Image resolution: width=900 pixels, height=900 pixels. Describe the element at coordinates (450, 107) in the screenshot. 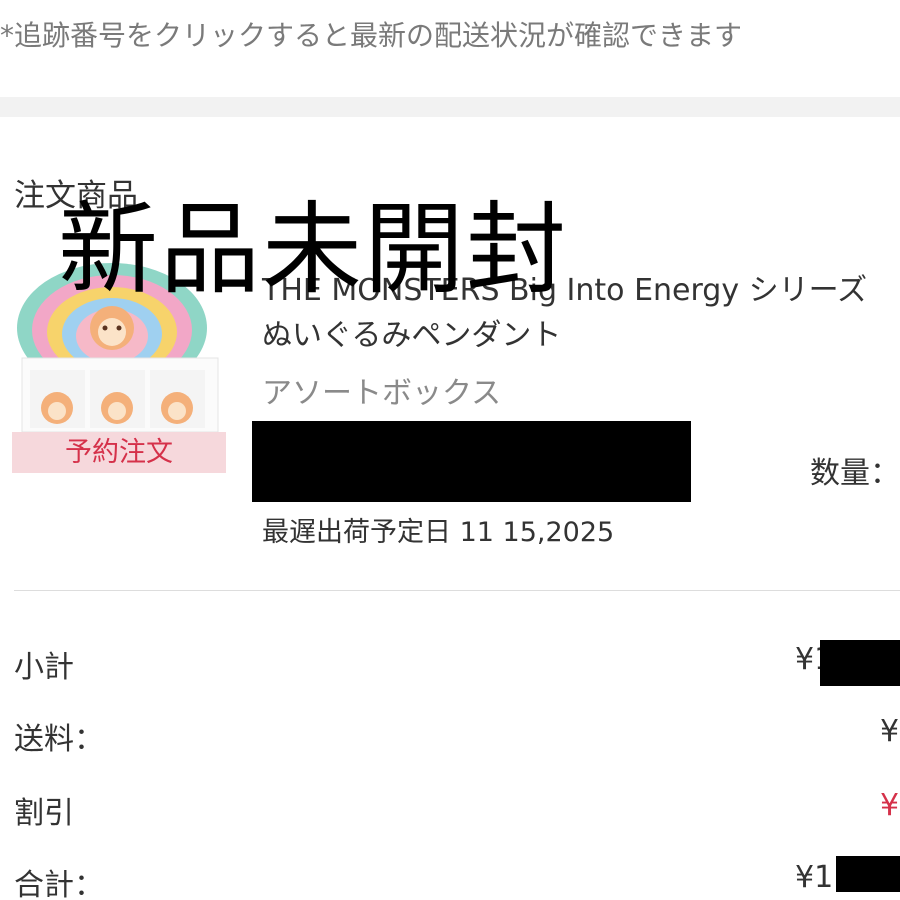

I see `section-separator-band` at that location.